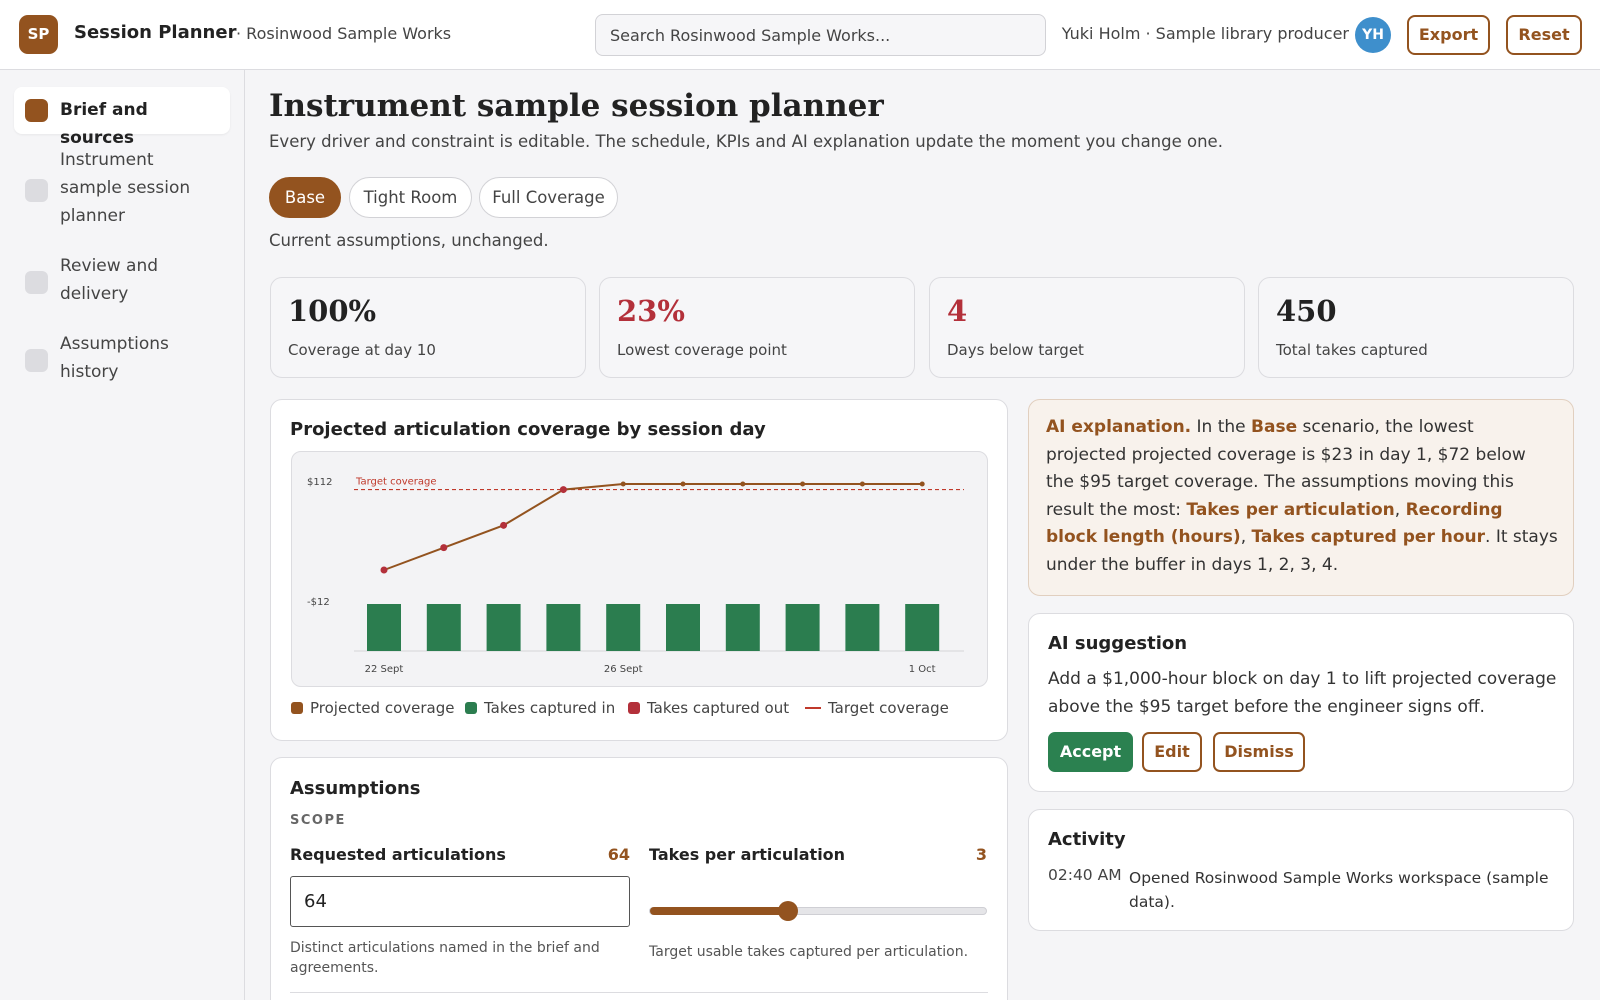  I want to click on y-tick-label: $112, so click(319, 482).